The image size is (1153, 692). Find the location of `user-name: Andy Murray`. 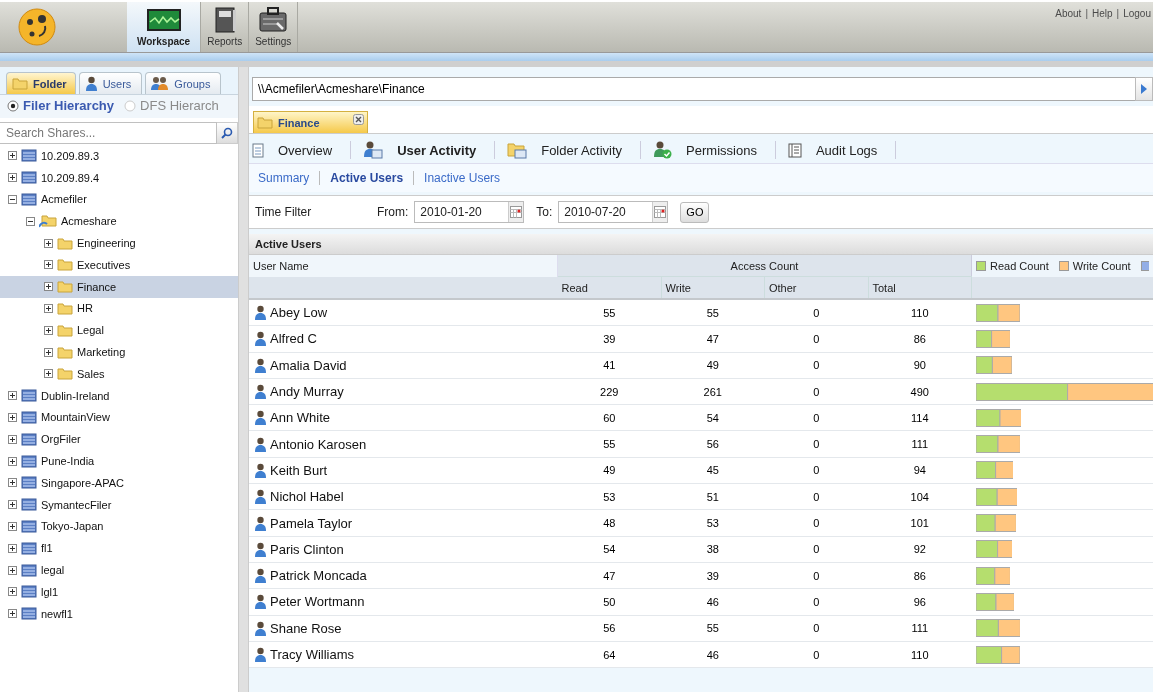

user-name: Andy Murray is located at coordinates (307, 392).